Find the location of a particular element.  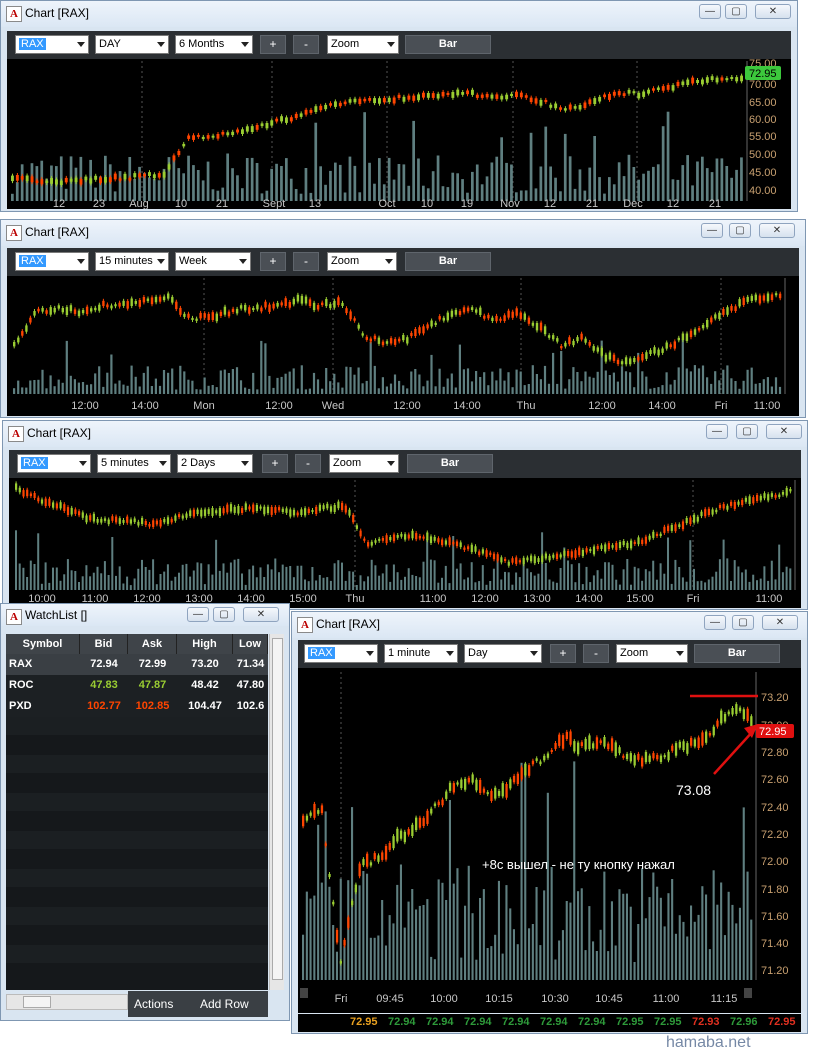

interval-select: DAY is located at coordinates (132, 44).